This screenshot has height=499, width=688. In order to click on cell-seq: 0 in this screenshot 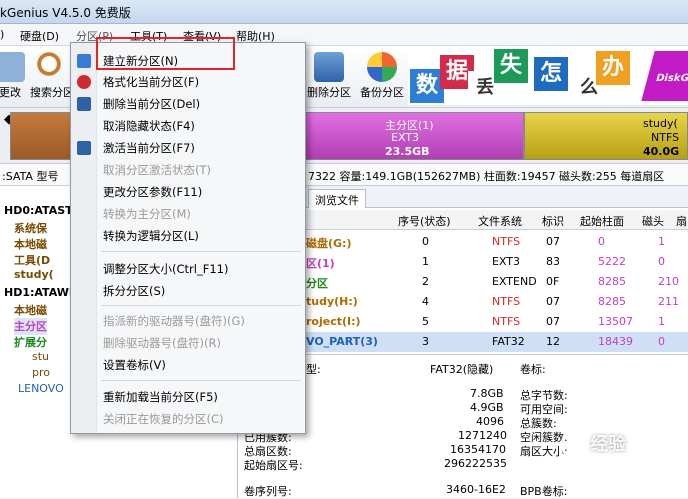, I will do `click(425, 241)`.